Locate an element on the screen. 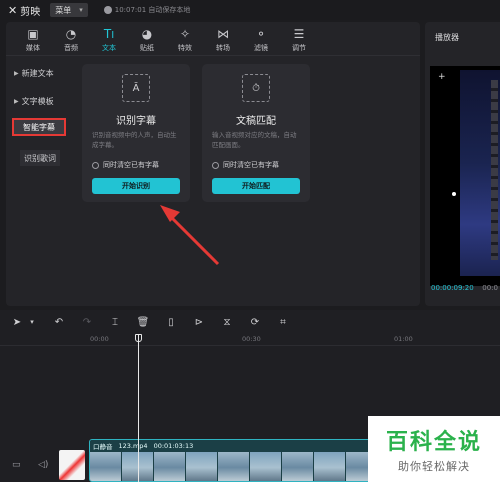  filter-icon: ⚬ is located at coordinates (261, 34).